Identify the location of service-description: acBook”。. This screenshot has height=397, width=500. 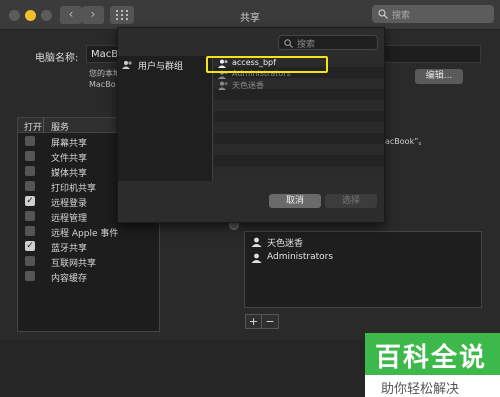
(406, 141).